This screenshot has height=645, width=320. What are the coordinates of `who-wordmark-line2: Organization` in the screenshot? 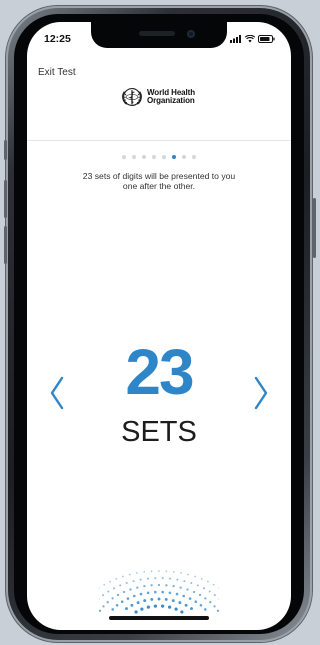 It's located at (171, 100).